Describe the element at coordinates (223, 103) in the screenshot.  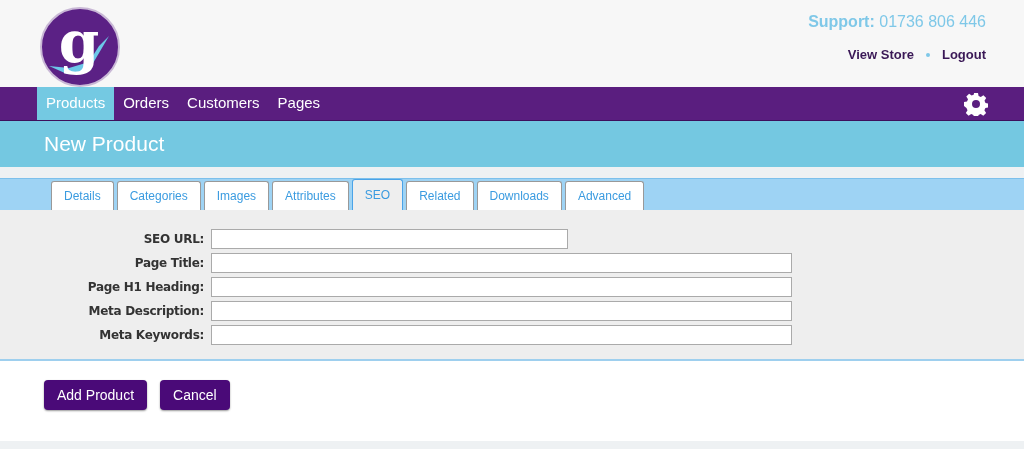
I see `nav-tab: Customers` at that location.